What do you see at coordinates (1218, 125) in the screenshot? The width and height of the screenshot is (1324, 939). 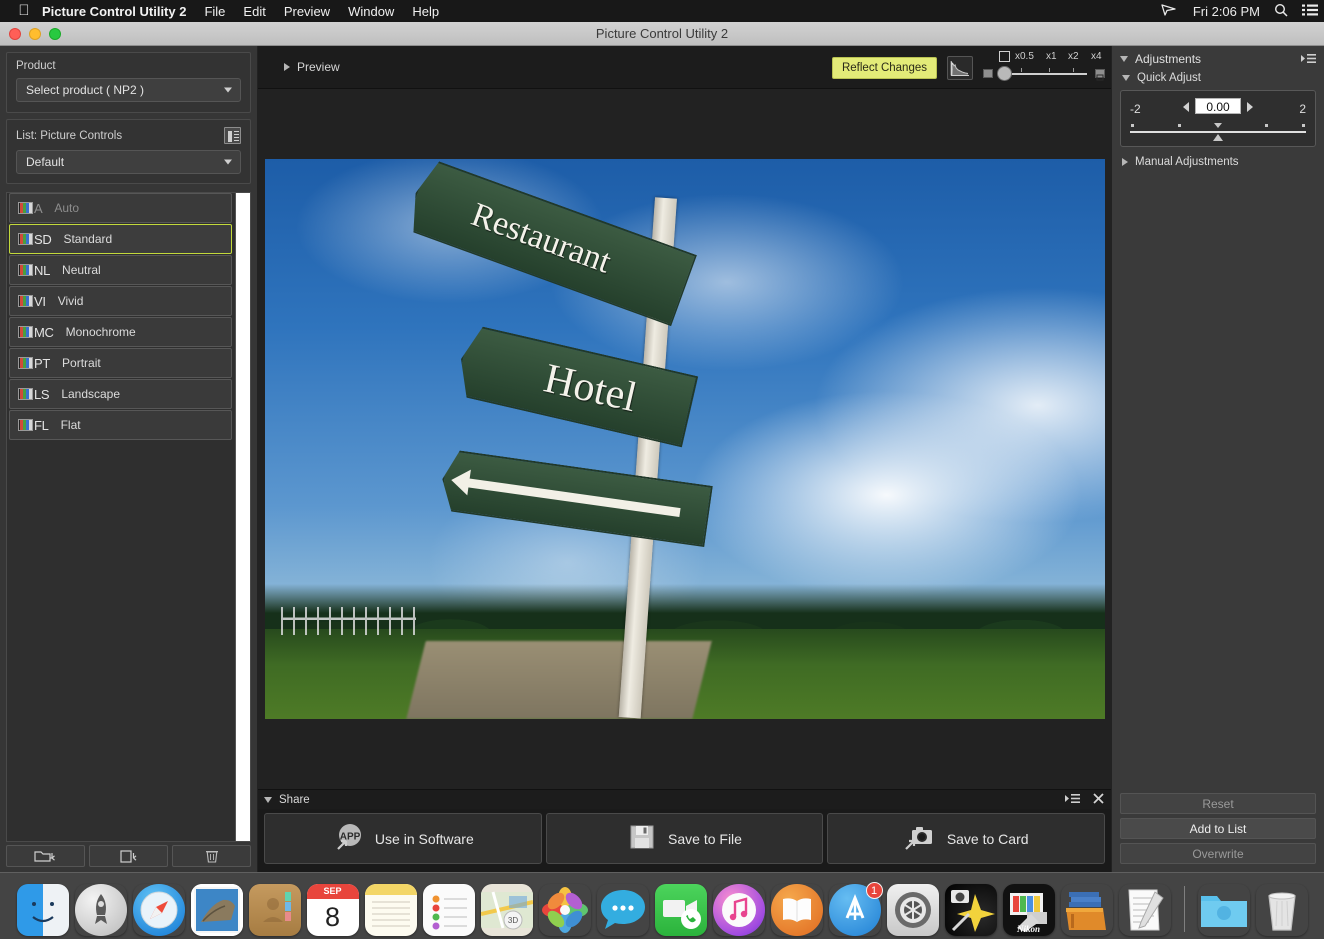 I see `quick-adjust-tick-center` at bounding box center [1218, 125].